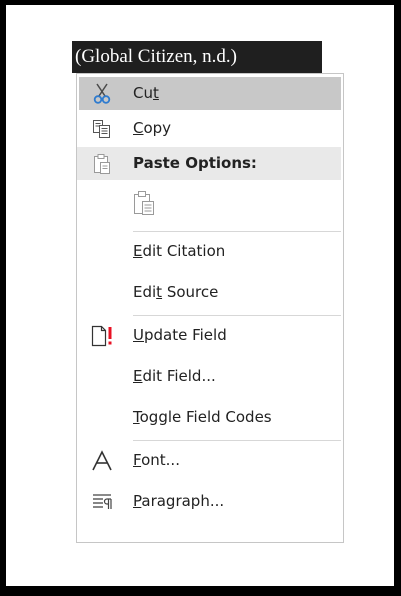 Image resolution: width=401 pixels, height=596 pixels. I want to click on font-icon, so click(102, 460).